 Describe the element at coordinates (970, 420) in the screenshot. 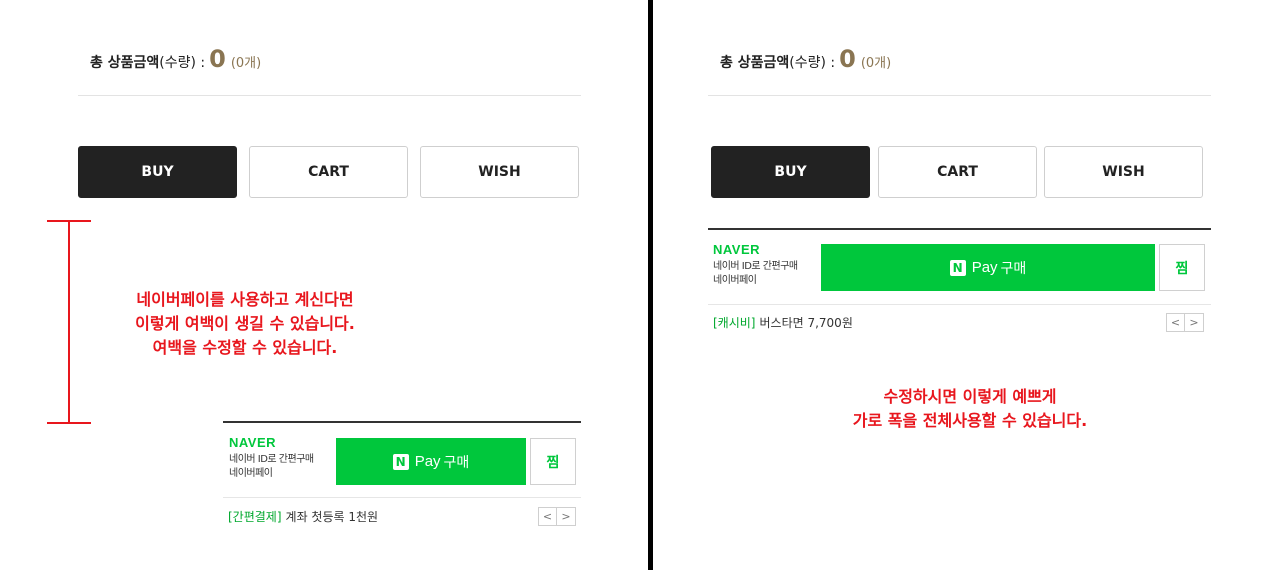

I see `annotation-line: 가로 폭을 전체사용할 수 있습니다.` at that location.